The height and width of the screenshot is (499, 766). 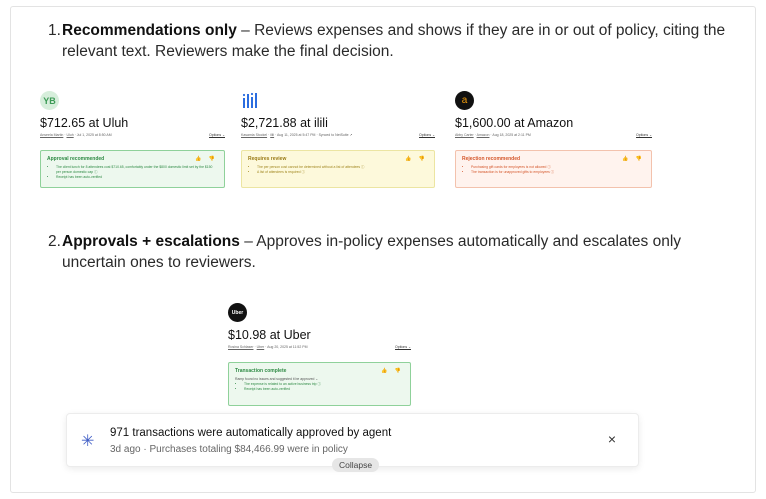 What do you see at coordinates (612, 439) in the screenshot?
I see `close-icon: ×` at bounding box center [612, 439].